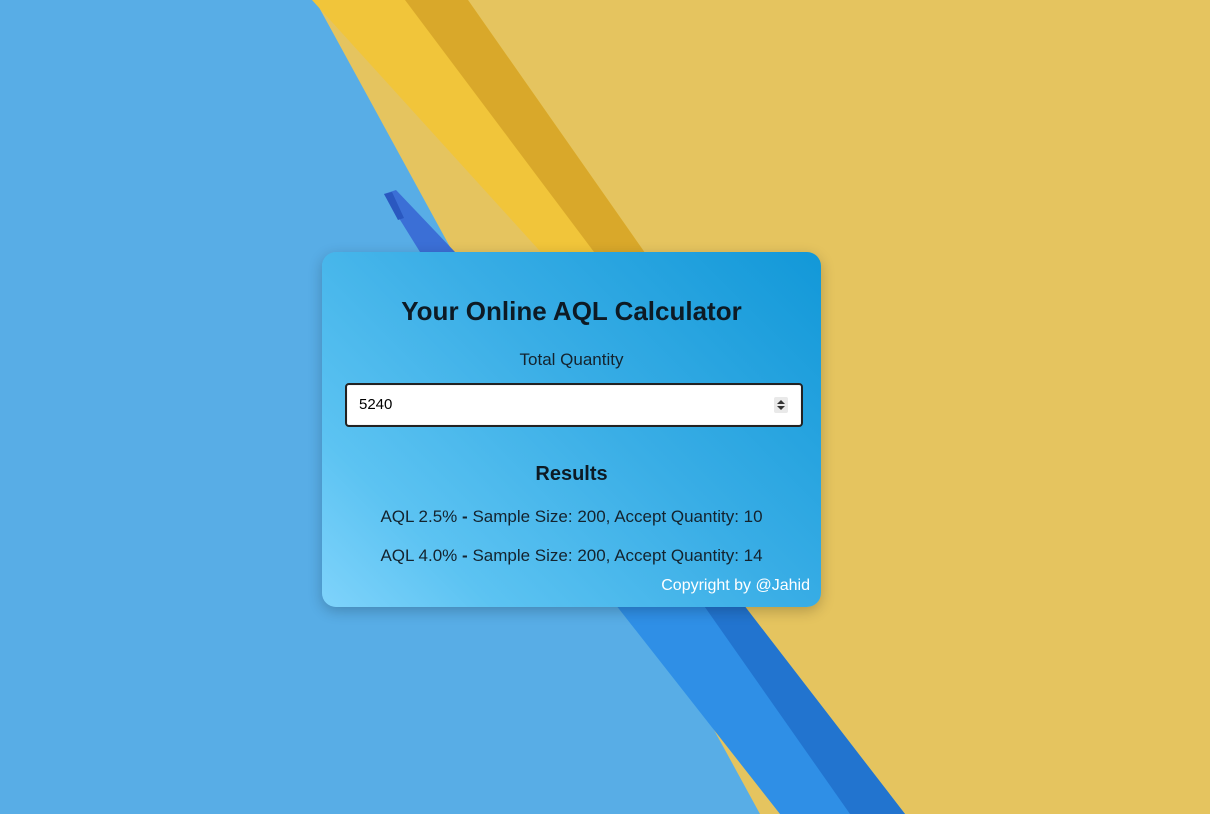 Image resolution: width=1210 pixels, height=814 pixels. Describe the element at coordinates (571, 311) in the screenshot. I see `page-title: Your Online AQL Calculator` at that location.